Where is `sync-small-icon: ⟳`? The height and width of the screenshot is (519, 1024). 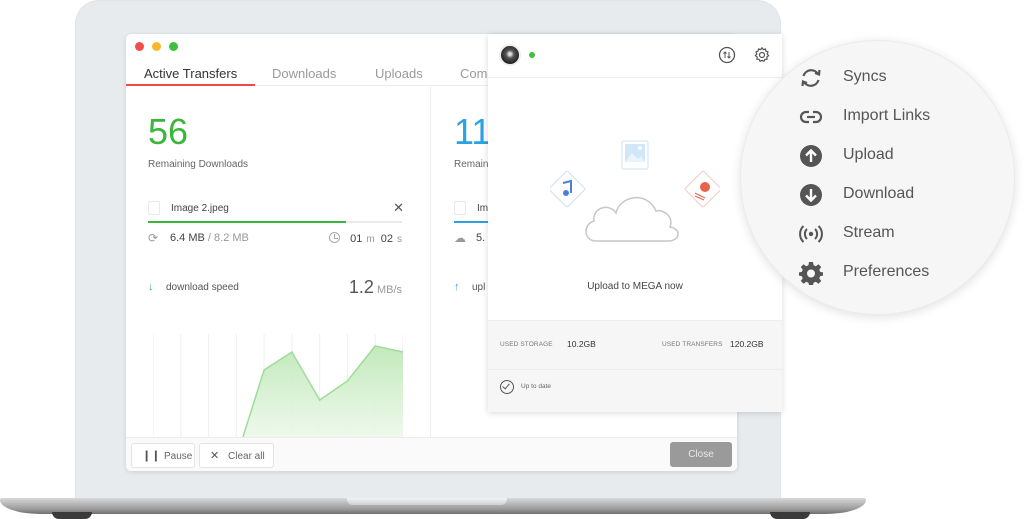
sync-small-icon: ⟳ is located at coordinates (153, 238).